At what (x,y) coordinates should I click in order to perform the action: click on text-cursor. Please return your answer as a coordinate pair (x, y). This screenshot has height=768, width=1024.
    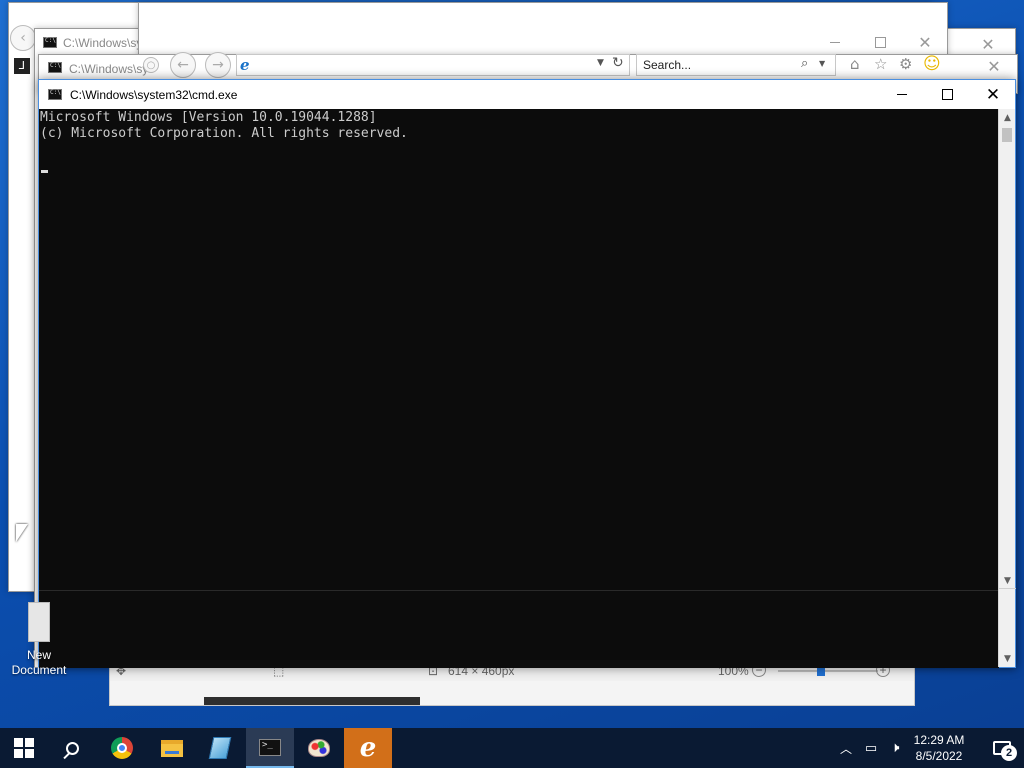
    Looking at the image, I should click on (44, 171).